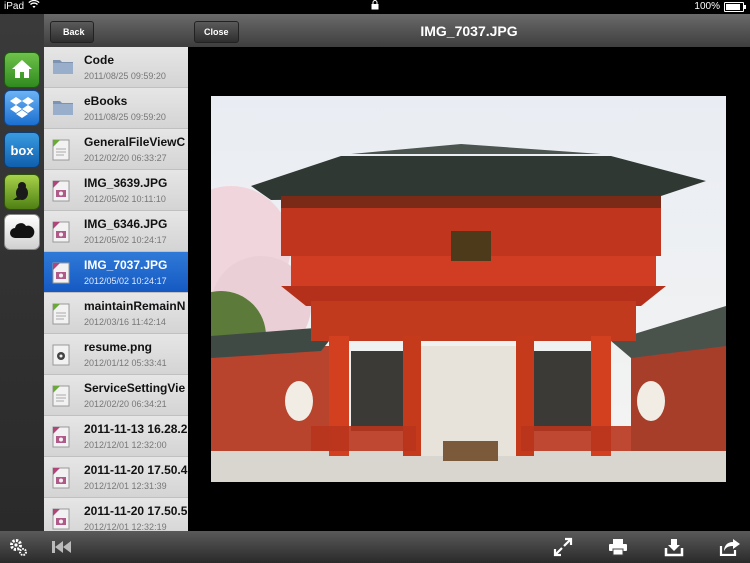 Image resolution: width=750 pixels, height=563 pixels. Describe the element at coordinates (707, 6) in the screenshot. I see `battery-percent: 100%` at that location.